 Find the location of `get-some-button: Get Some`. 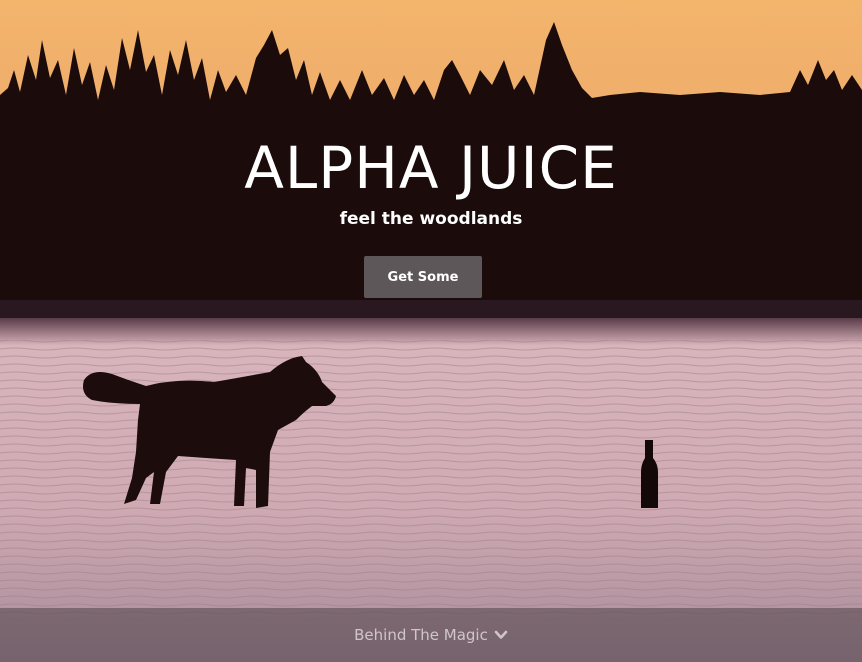

get-some-button: Get Some is located at coordinates (423, 277).